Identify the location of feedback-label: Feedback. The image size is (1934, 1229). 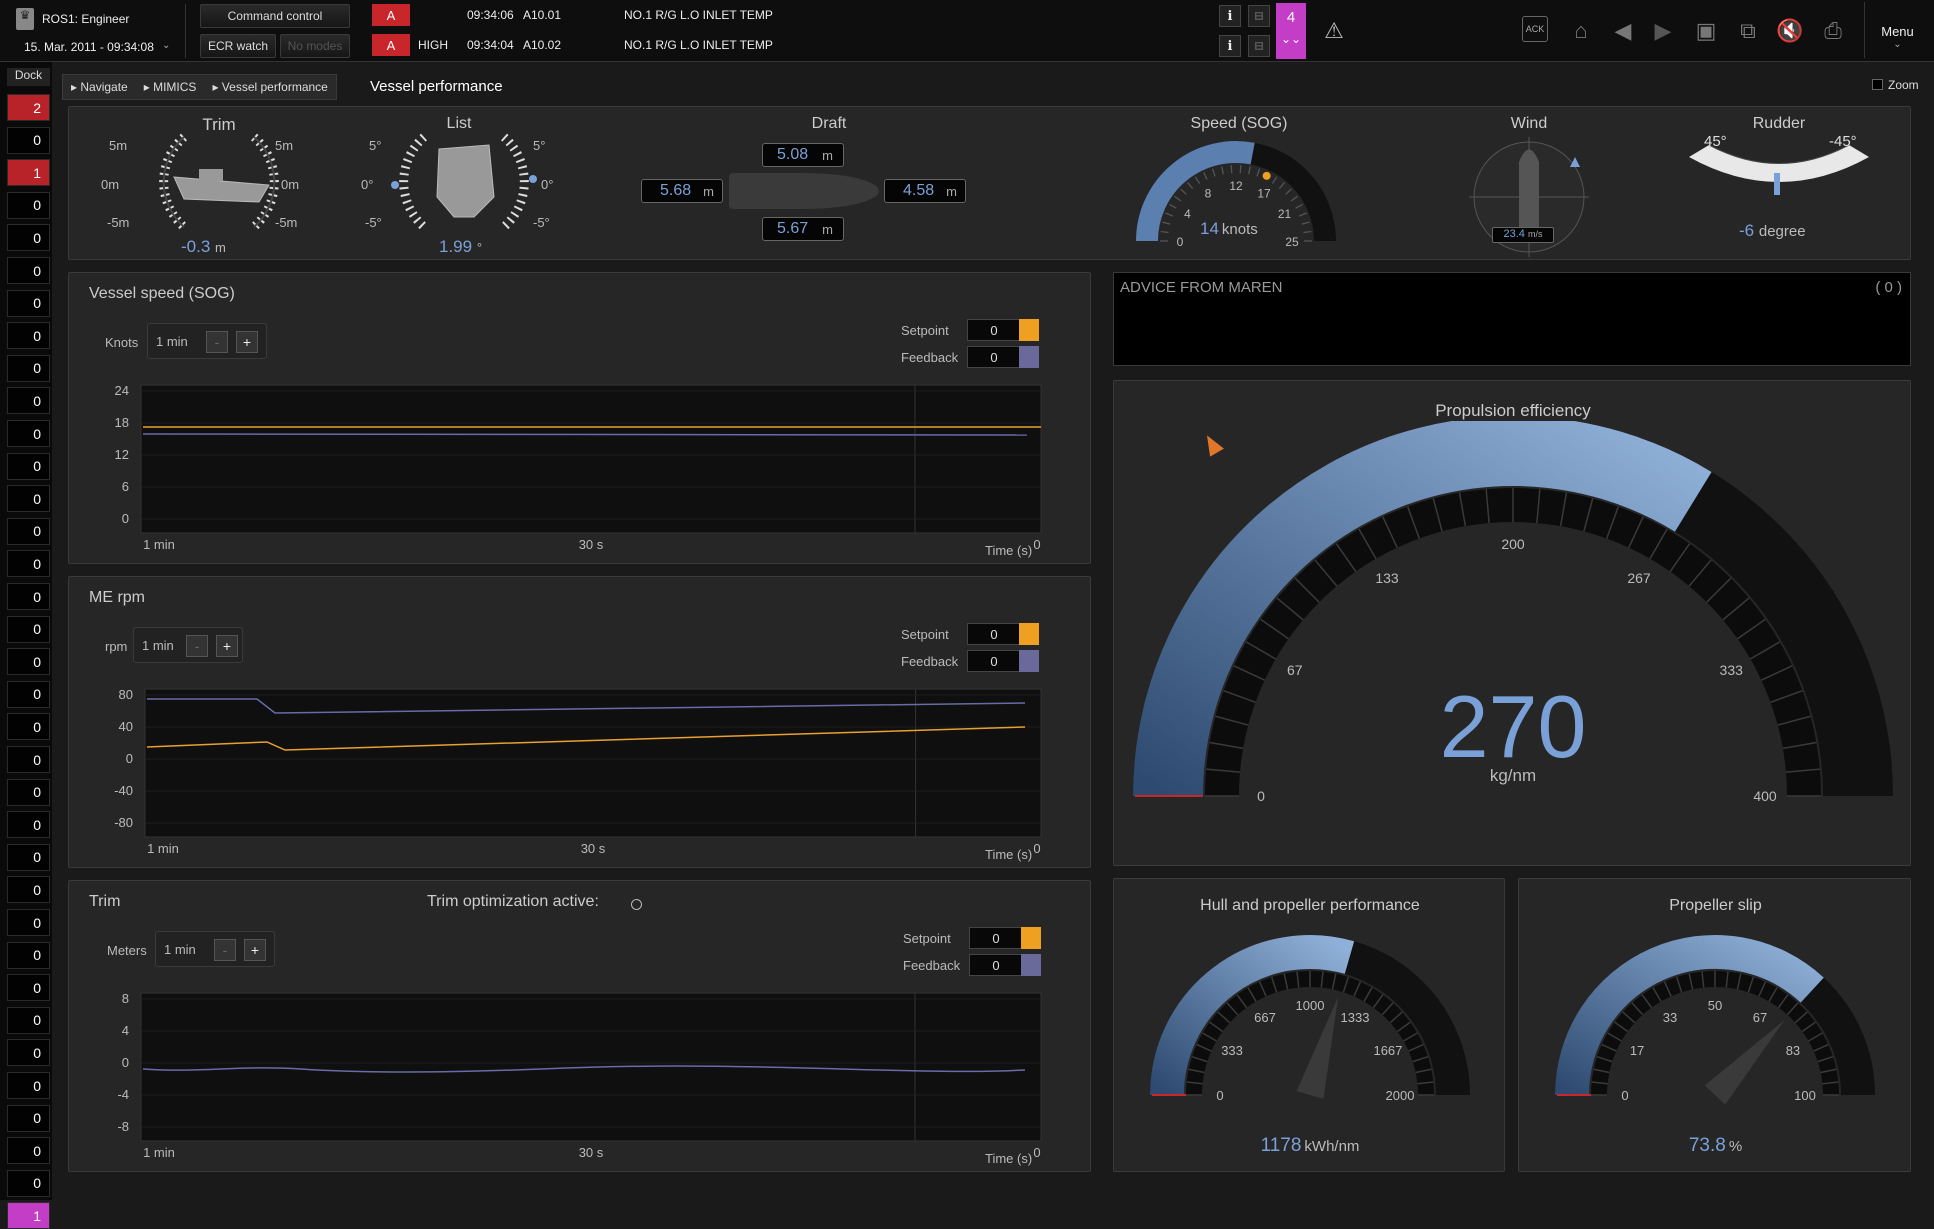
(932, 965).